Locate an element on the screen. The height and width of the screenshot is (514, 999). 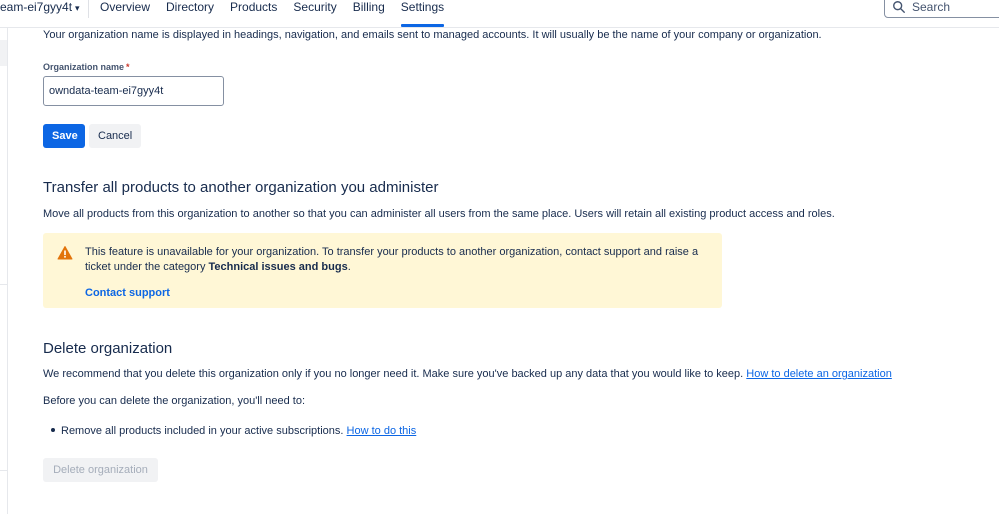
tab-settings: Settings is located at coordinates (422, 14).